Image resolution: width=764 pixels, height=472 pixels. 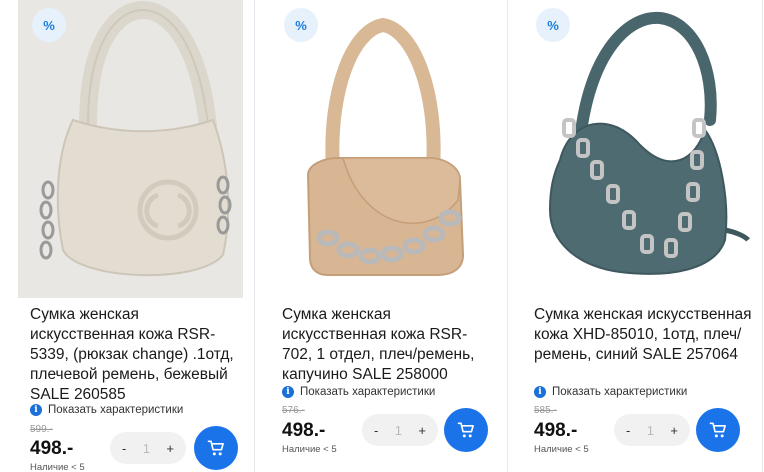 I want to click on old-price: 599.-, so click(x=41, y=429).